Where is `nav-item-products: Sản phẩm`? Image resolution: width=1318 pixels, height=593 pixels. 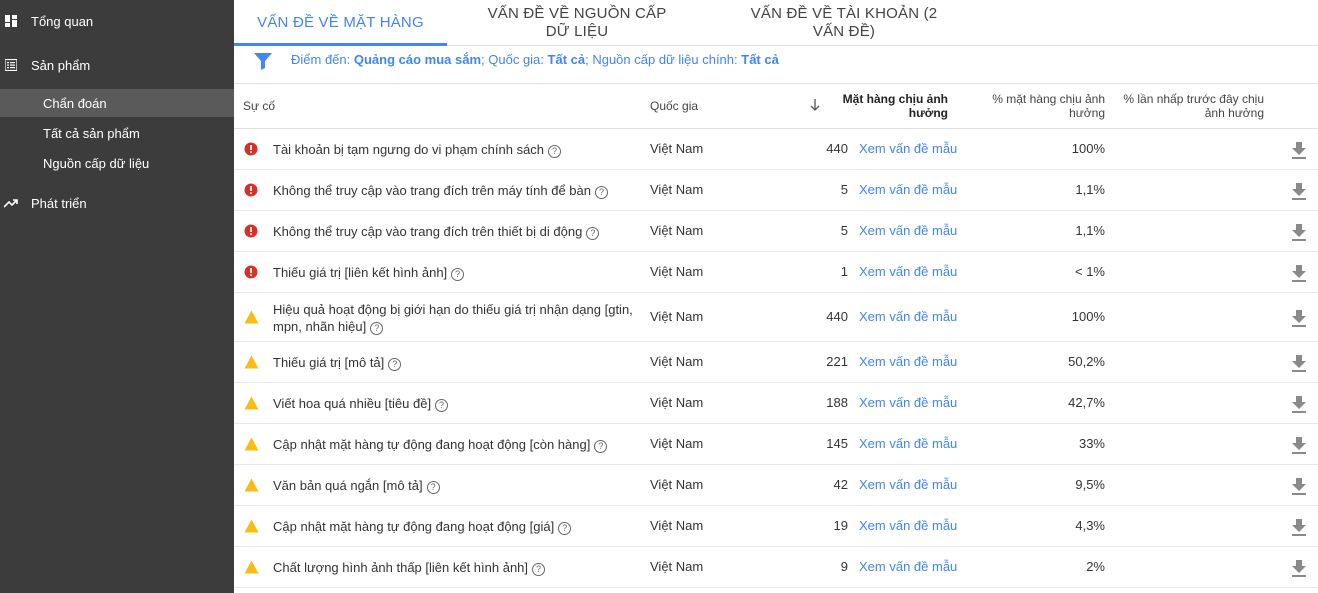 nav-item-products: Sản phẩm is located at coordinates (117, 65).